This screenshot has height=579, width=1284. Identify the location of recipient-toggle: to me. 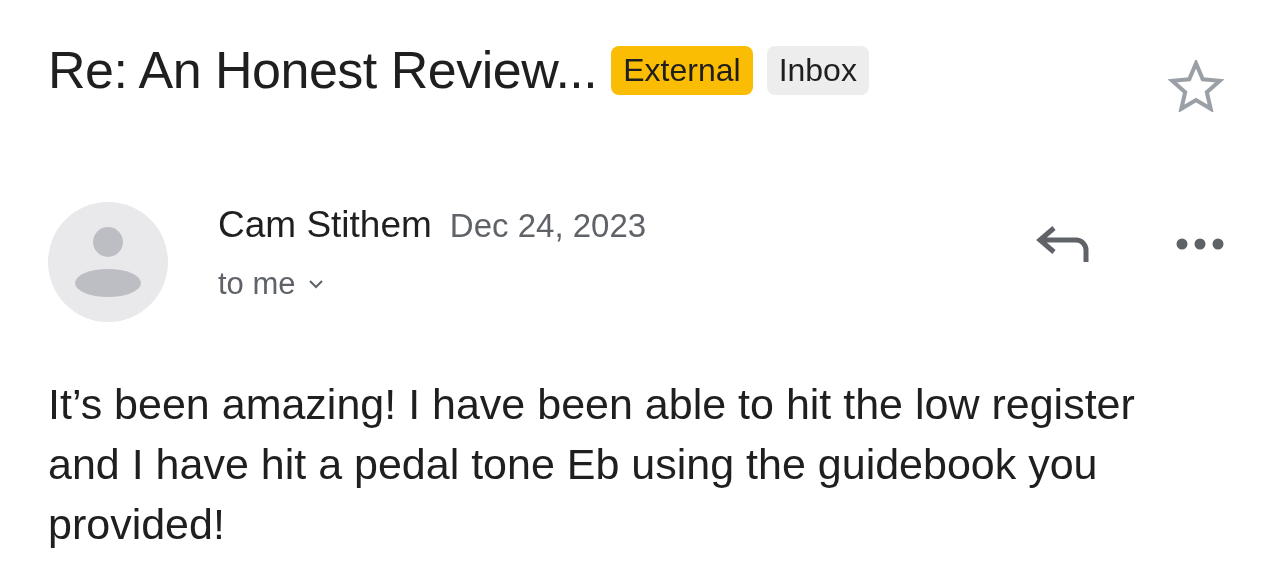
(432, 284).